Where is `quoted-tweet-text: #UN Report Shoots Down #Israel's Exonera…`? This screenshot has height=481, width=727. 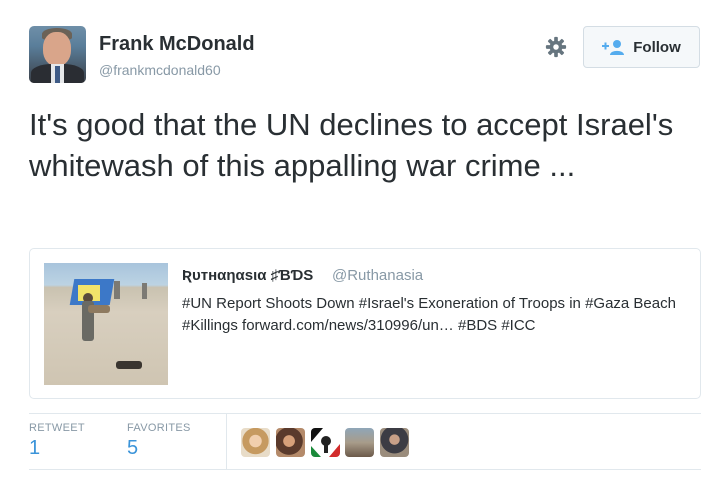
quoted-tweet-text: #UN Report Shoots Down #Israel's Exonera… is located at coordinates (429, 314).